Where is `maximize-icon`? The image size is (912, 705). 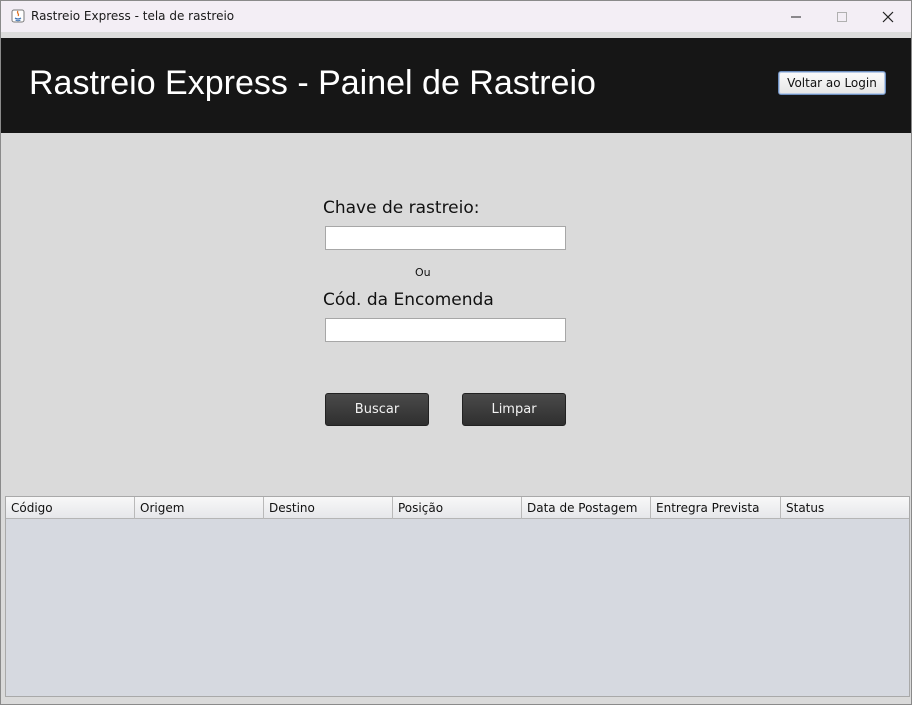
maximize-icon is located at coordinates (842, 16).